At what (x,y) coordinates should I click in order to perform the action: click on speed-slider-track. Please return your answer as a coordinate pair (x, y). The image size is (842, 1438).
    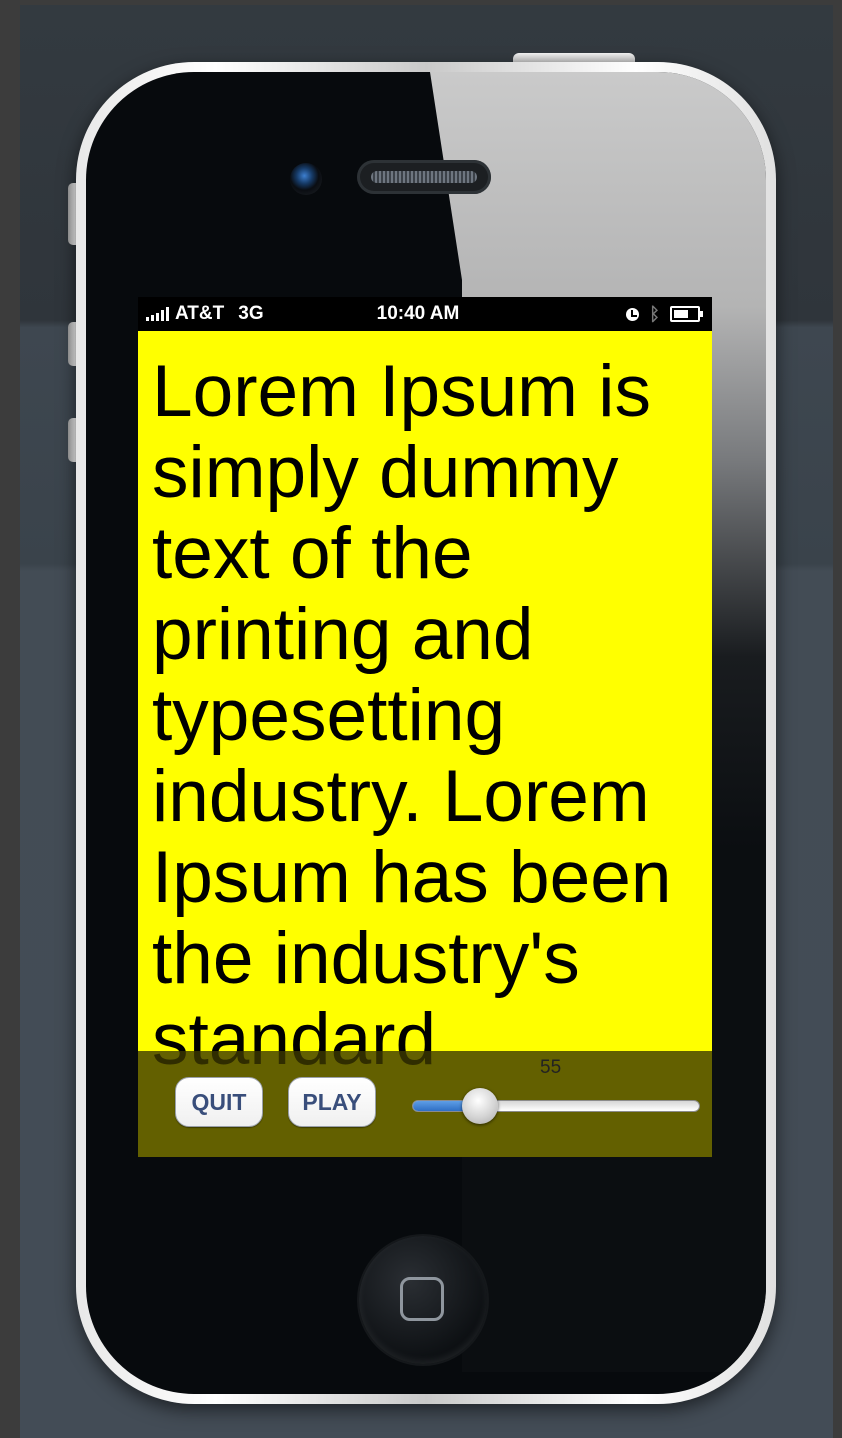
    Looking at the image, I should click on (556, 1106).